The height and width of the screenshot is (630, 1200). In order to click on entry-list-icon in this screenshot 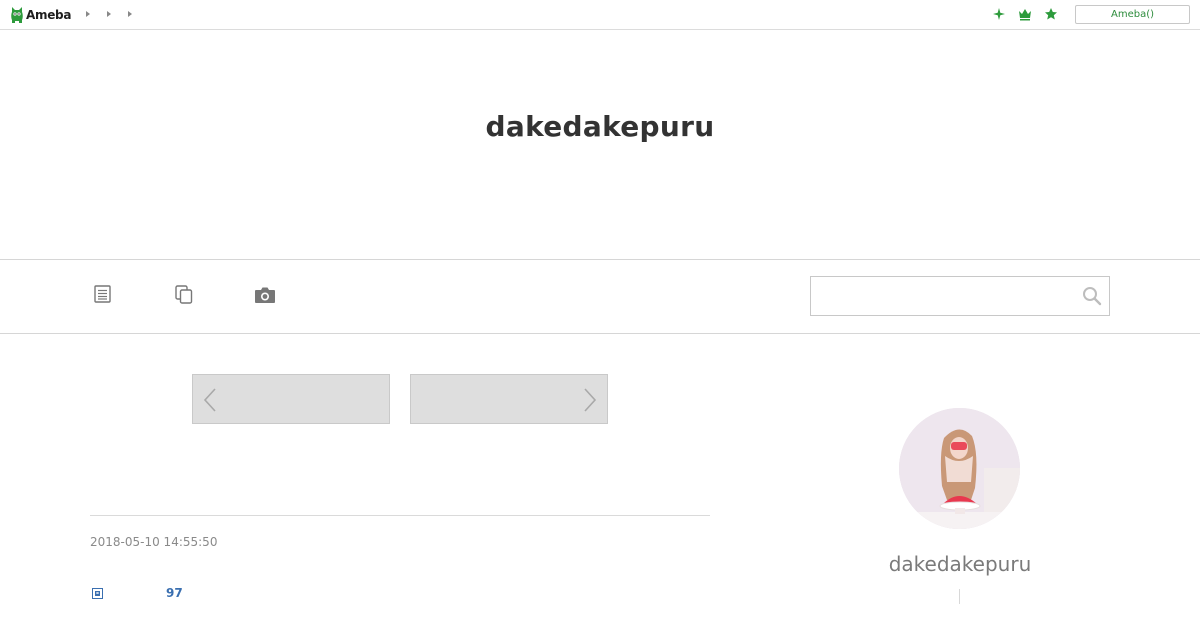, I will do `click(102, 294)`.